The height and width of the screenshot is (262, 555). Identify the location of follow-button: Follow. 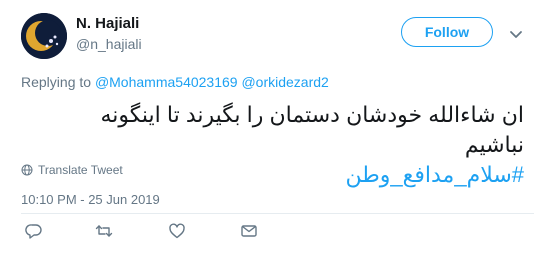
(447, 32).